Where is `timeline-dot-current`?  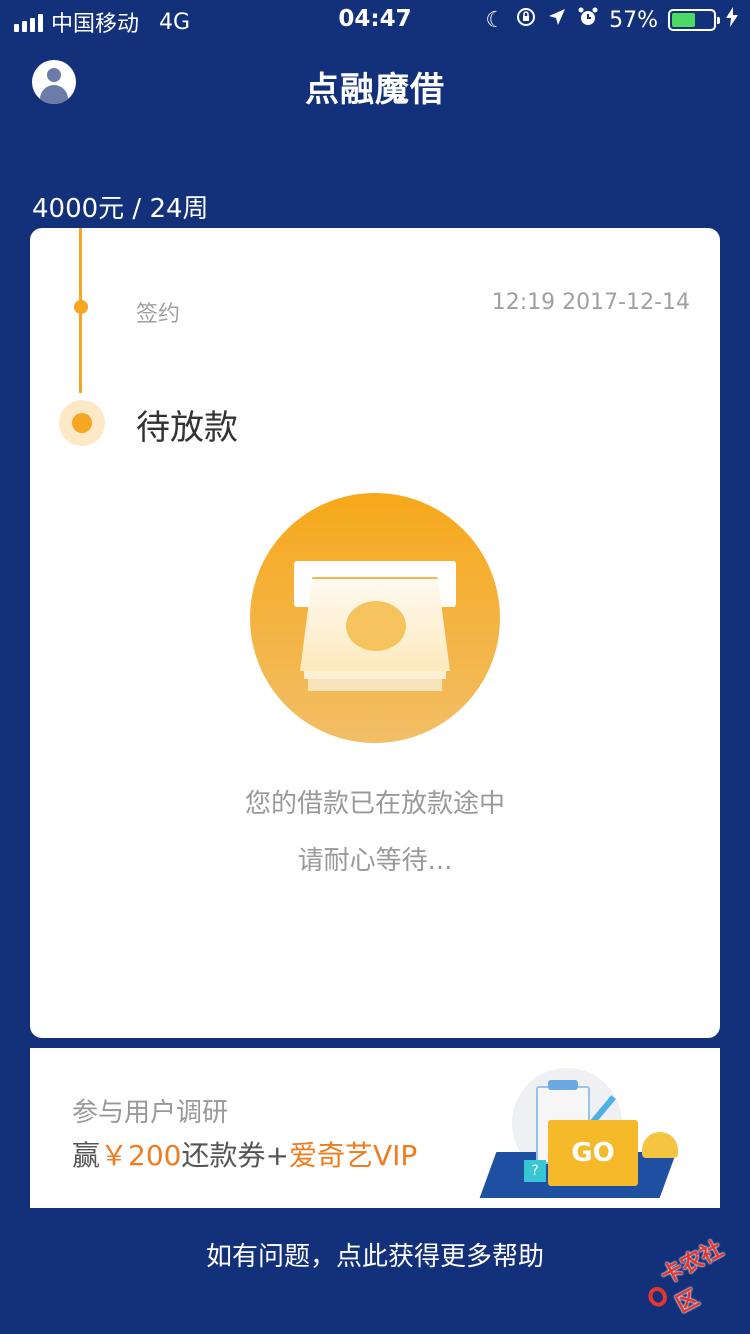
timeline-dot-current is located at coordinates (82, 423).